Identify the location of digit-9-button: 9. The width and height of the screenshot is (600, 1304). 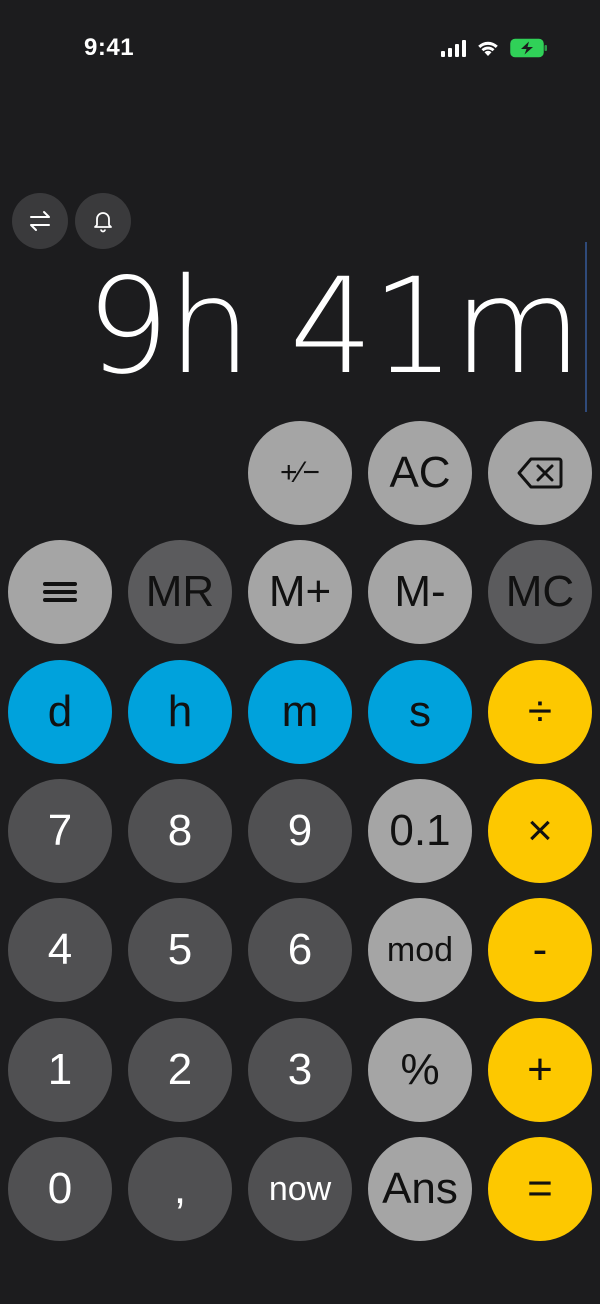
(300, 831).